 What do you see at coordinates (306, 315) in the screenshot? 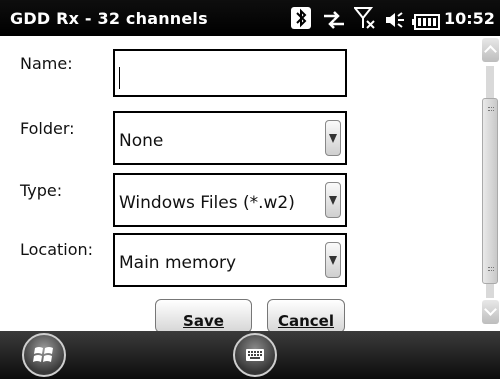
I see `cancel-button: Cancel` at bounding box center [306, 315].